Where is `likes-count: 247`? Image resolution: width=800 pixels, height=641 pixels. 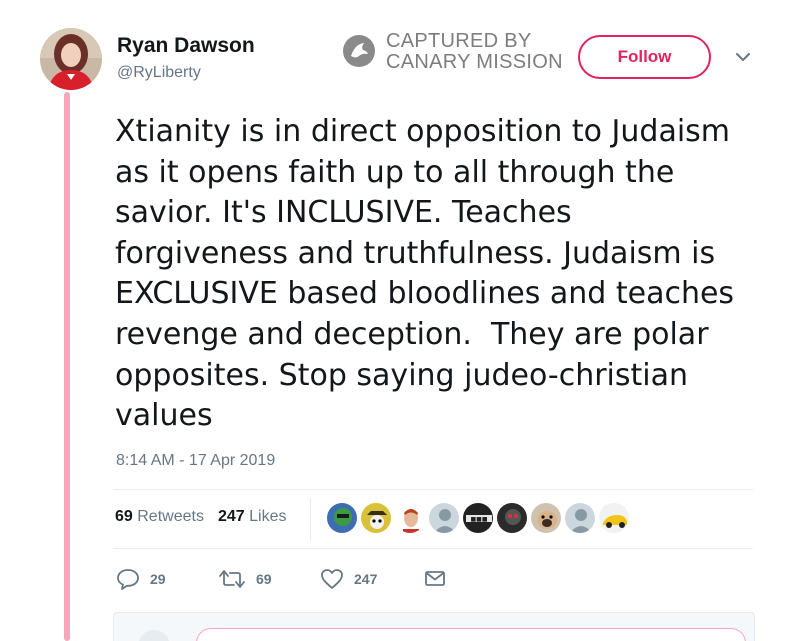
likes-count: 247 is located at coordinates (231, 516).